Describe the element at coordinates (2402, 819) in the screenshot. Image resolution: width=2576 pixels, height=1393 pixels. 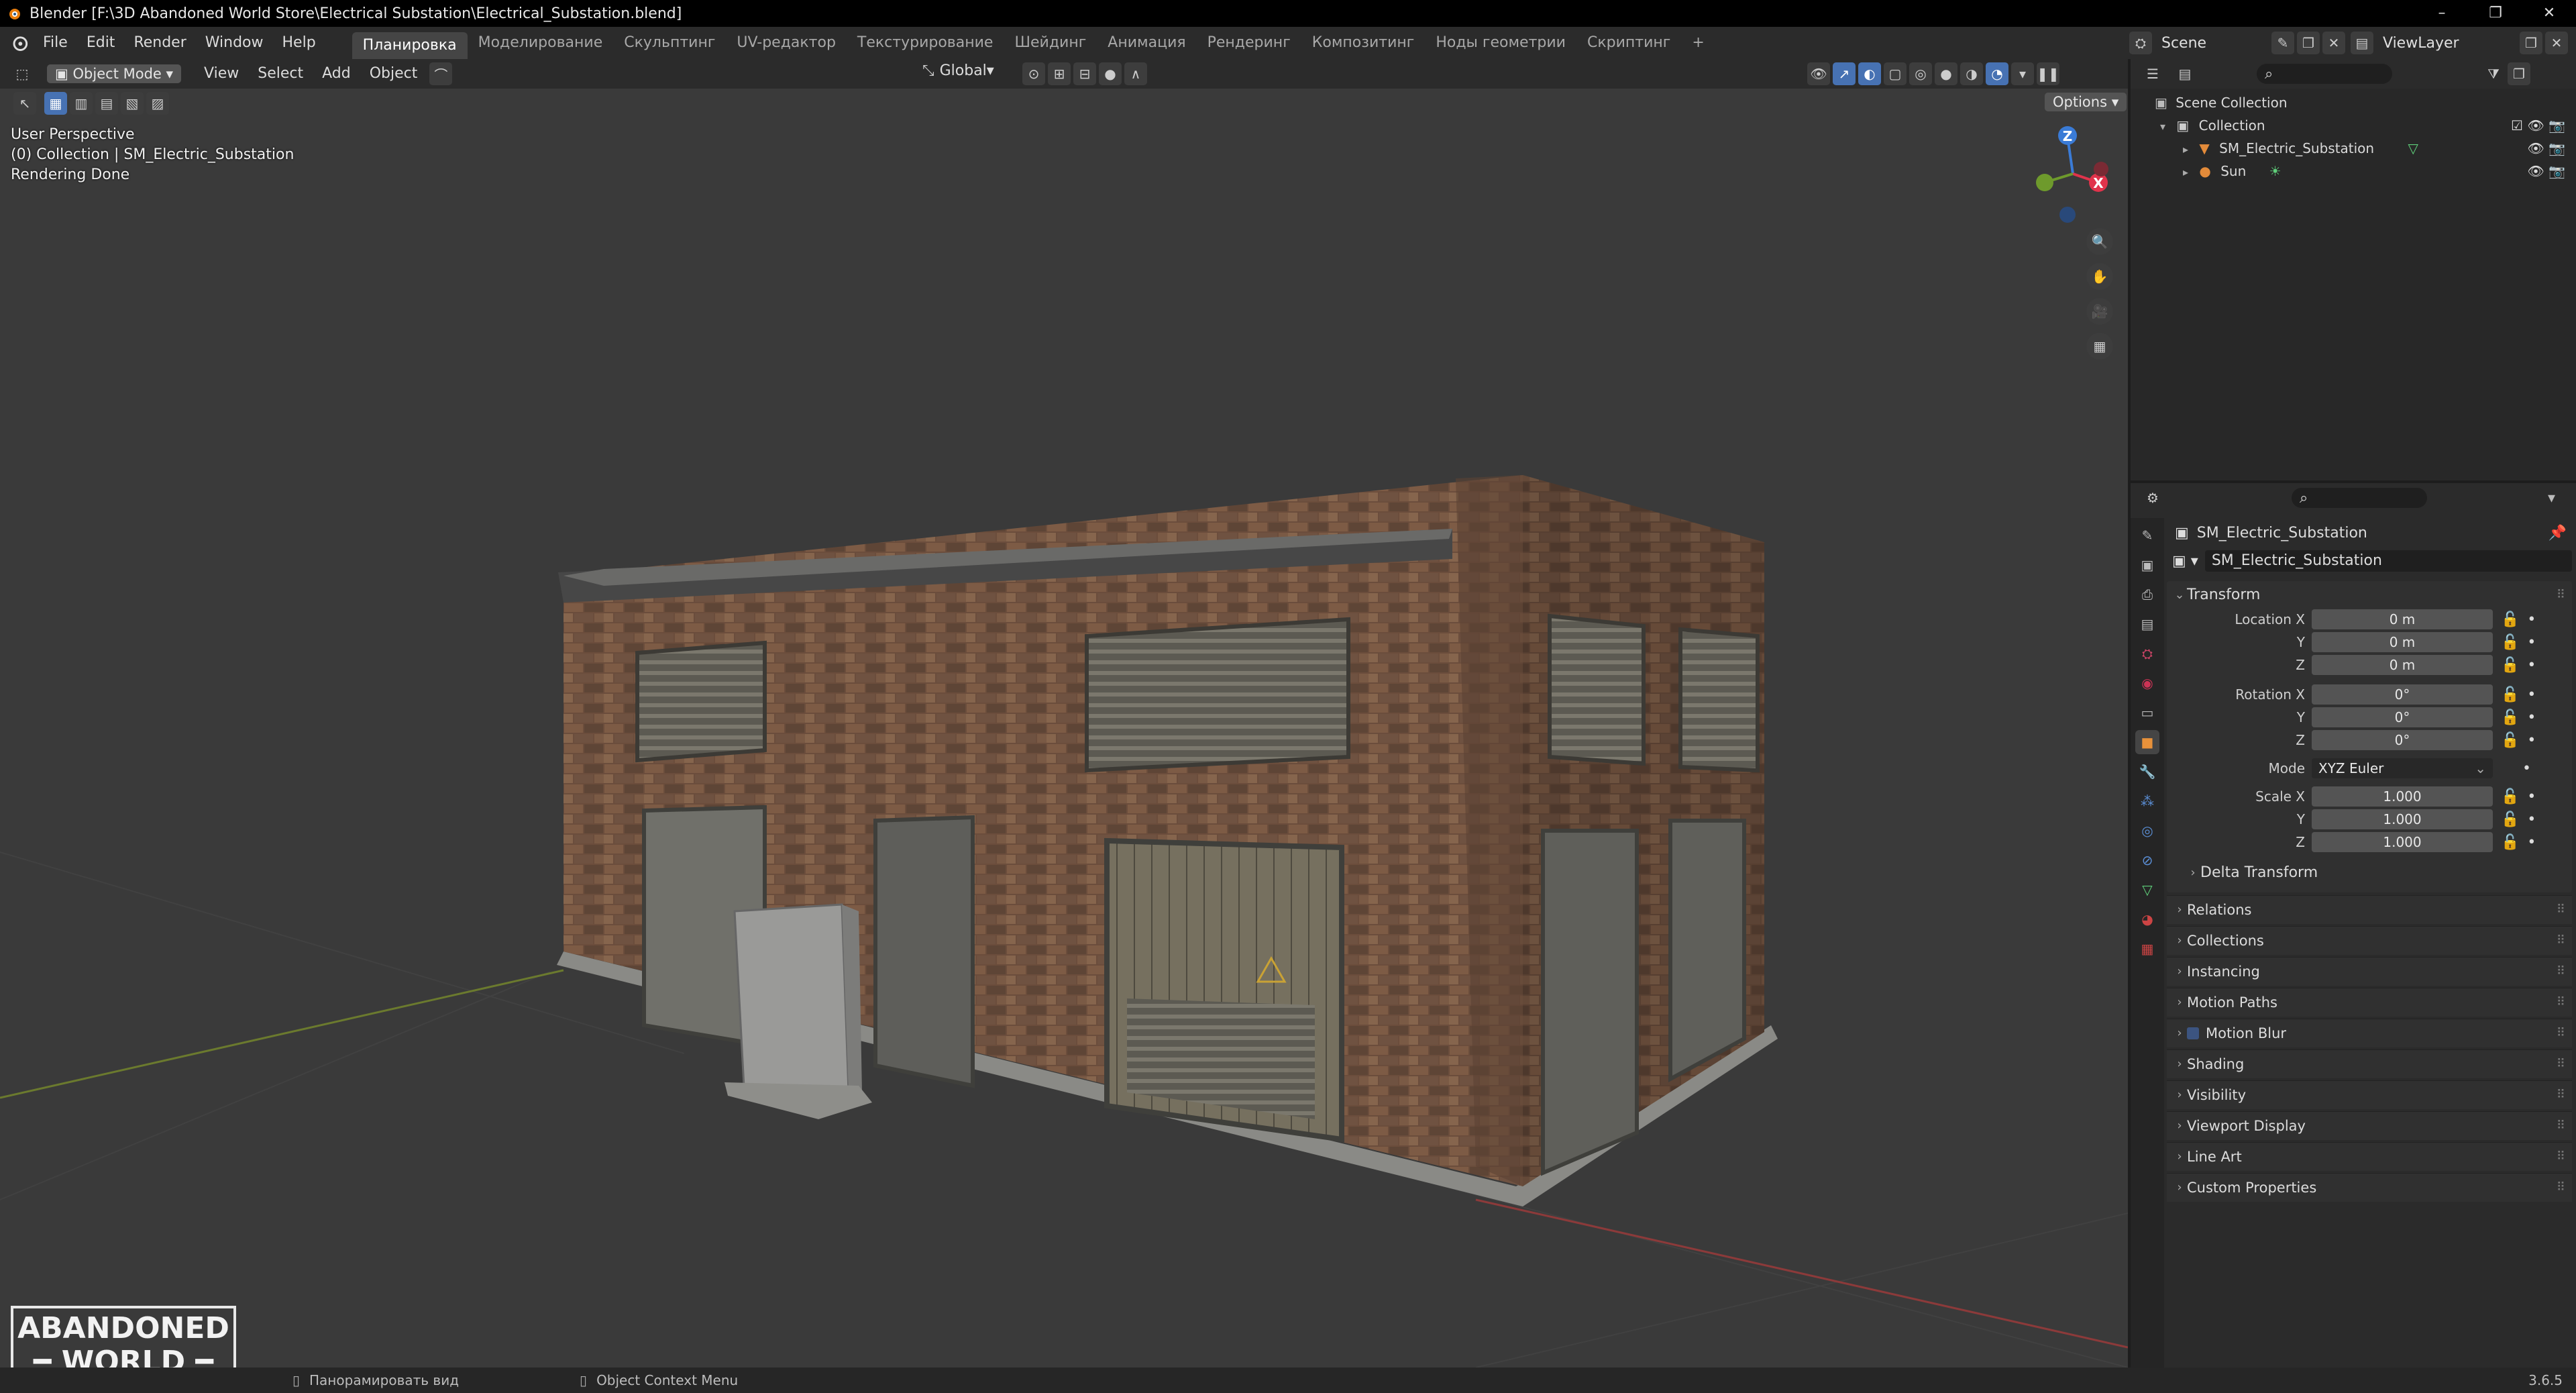
I see `scale-y-field: 1.000` at that location.